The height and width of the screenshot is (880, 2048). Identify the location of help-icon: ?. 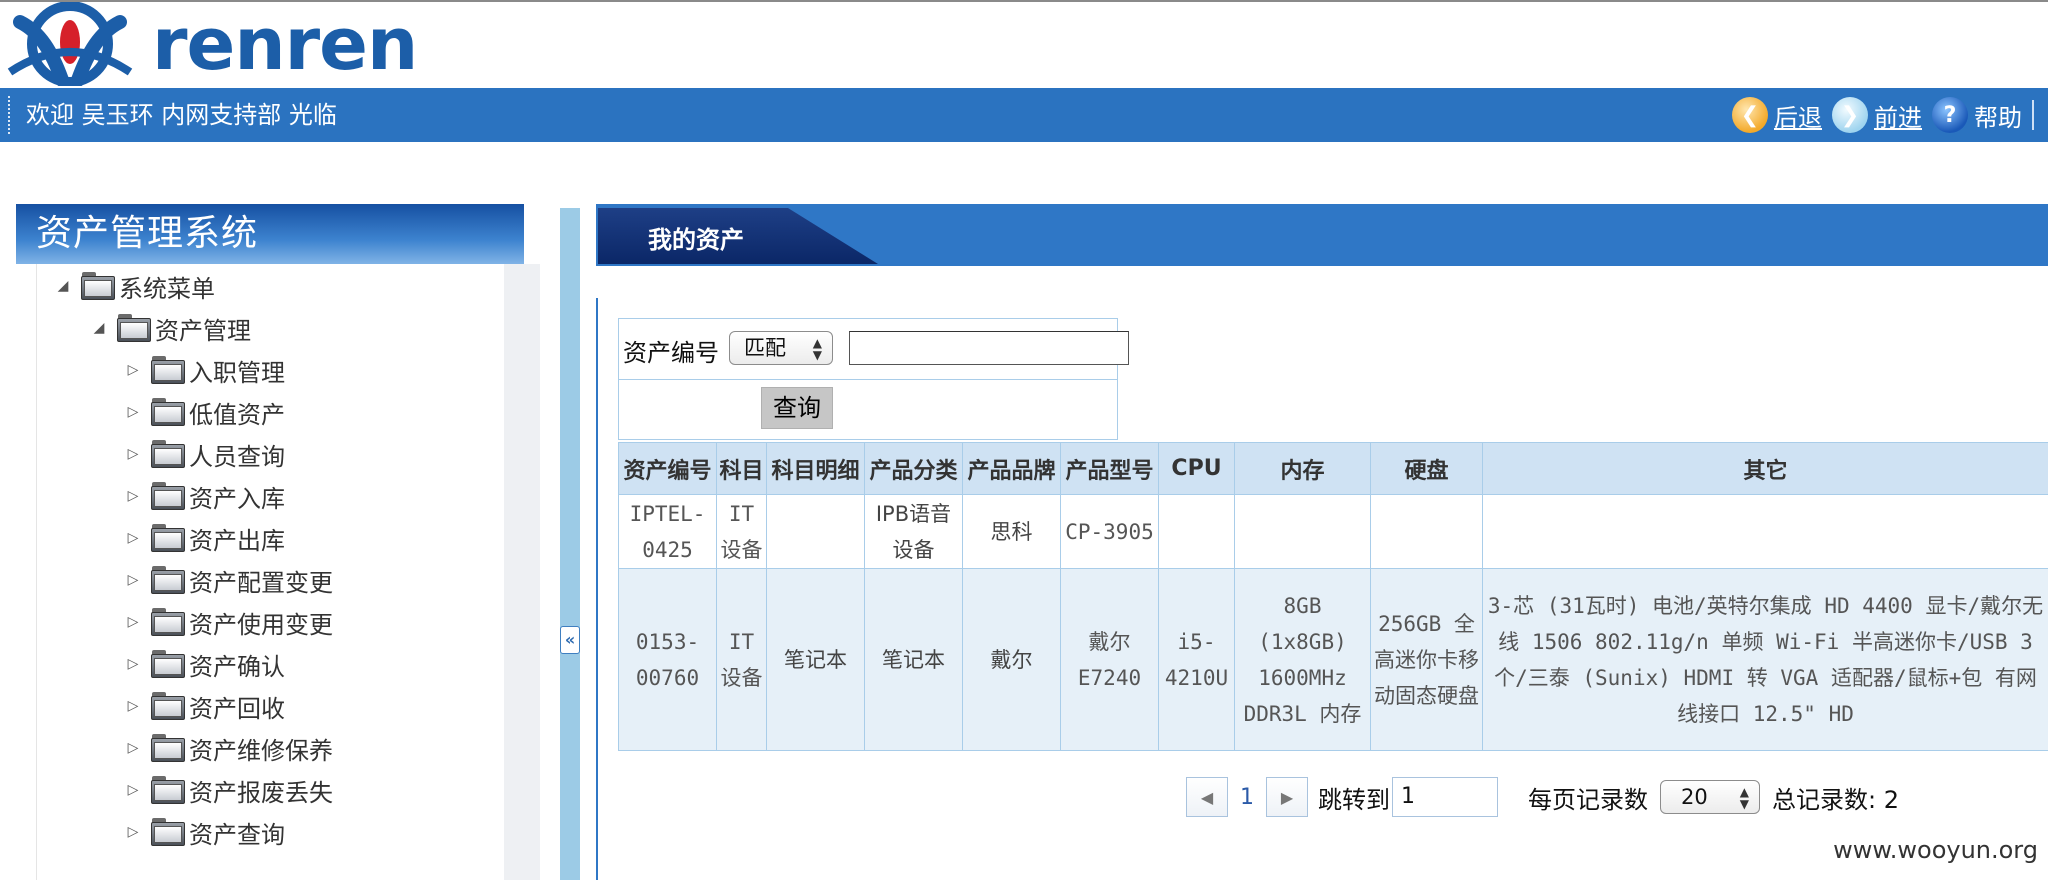
(1950, 115).